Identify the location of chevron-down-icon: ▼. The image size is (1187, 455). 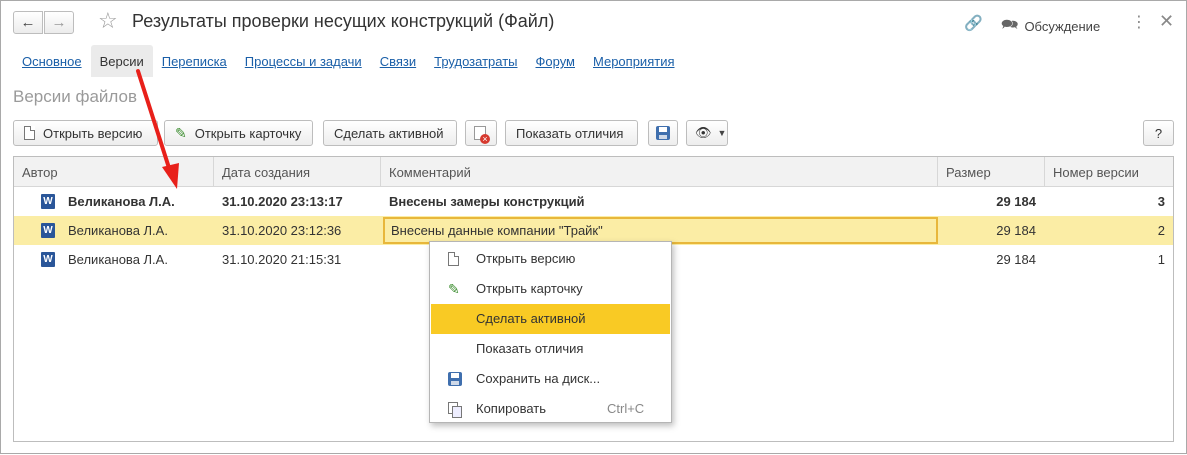
(722, 133).